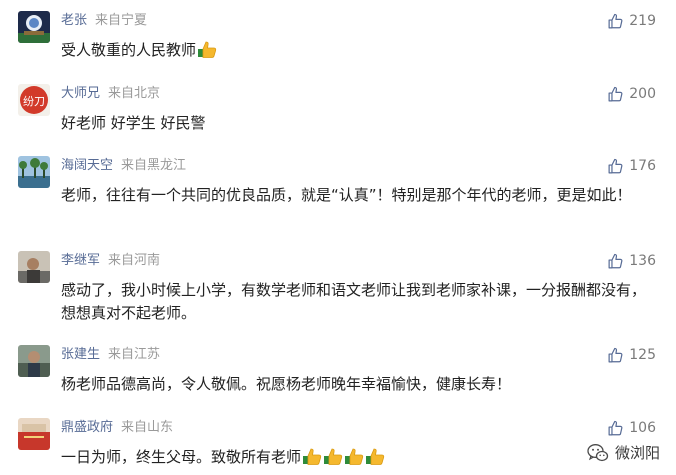 The height and width of the screenshot is (475, 676). What do you see at coordinates (642, 94) in the screenshot?
I see `like-count: 200` at bounding box center [642, 94].